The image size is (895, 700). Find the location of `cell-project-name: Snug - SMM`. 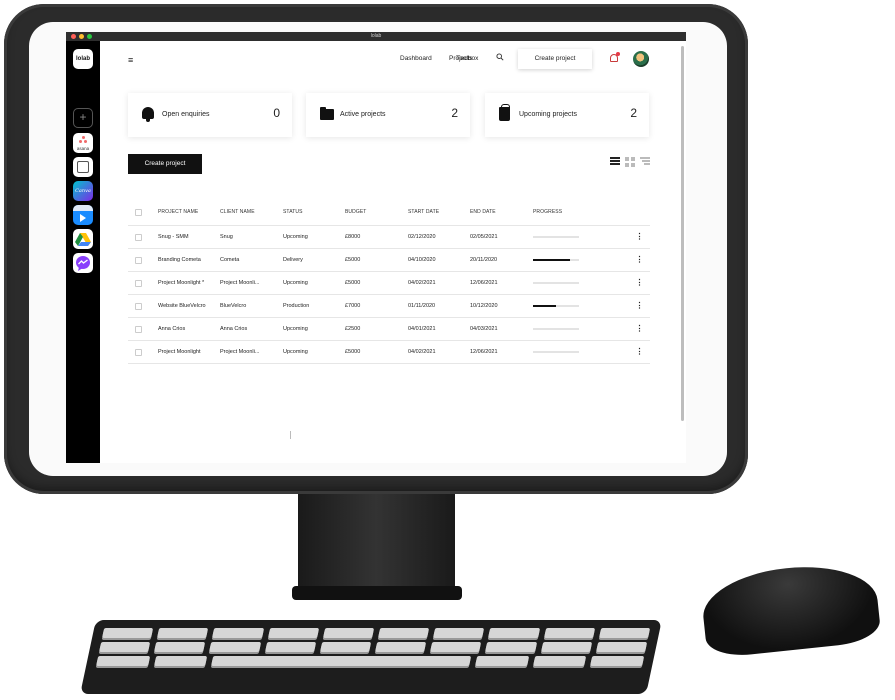

cell-project-name: Snug - SMM is located at coordinates (189, 237).